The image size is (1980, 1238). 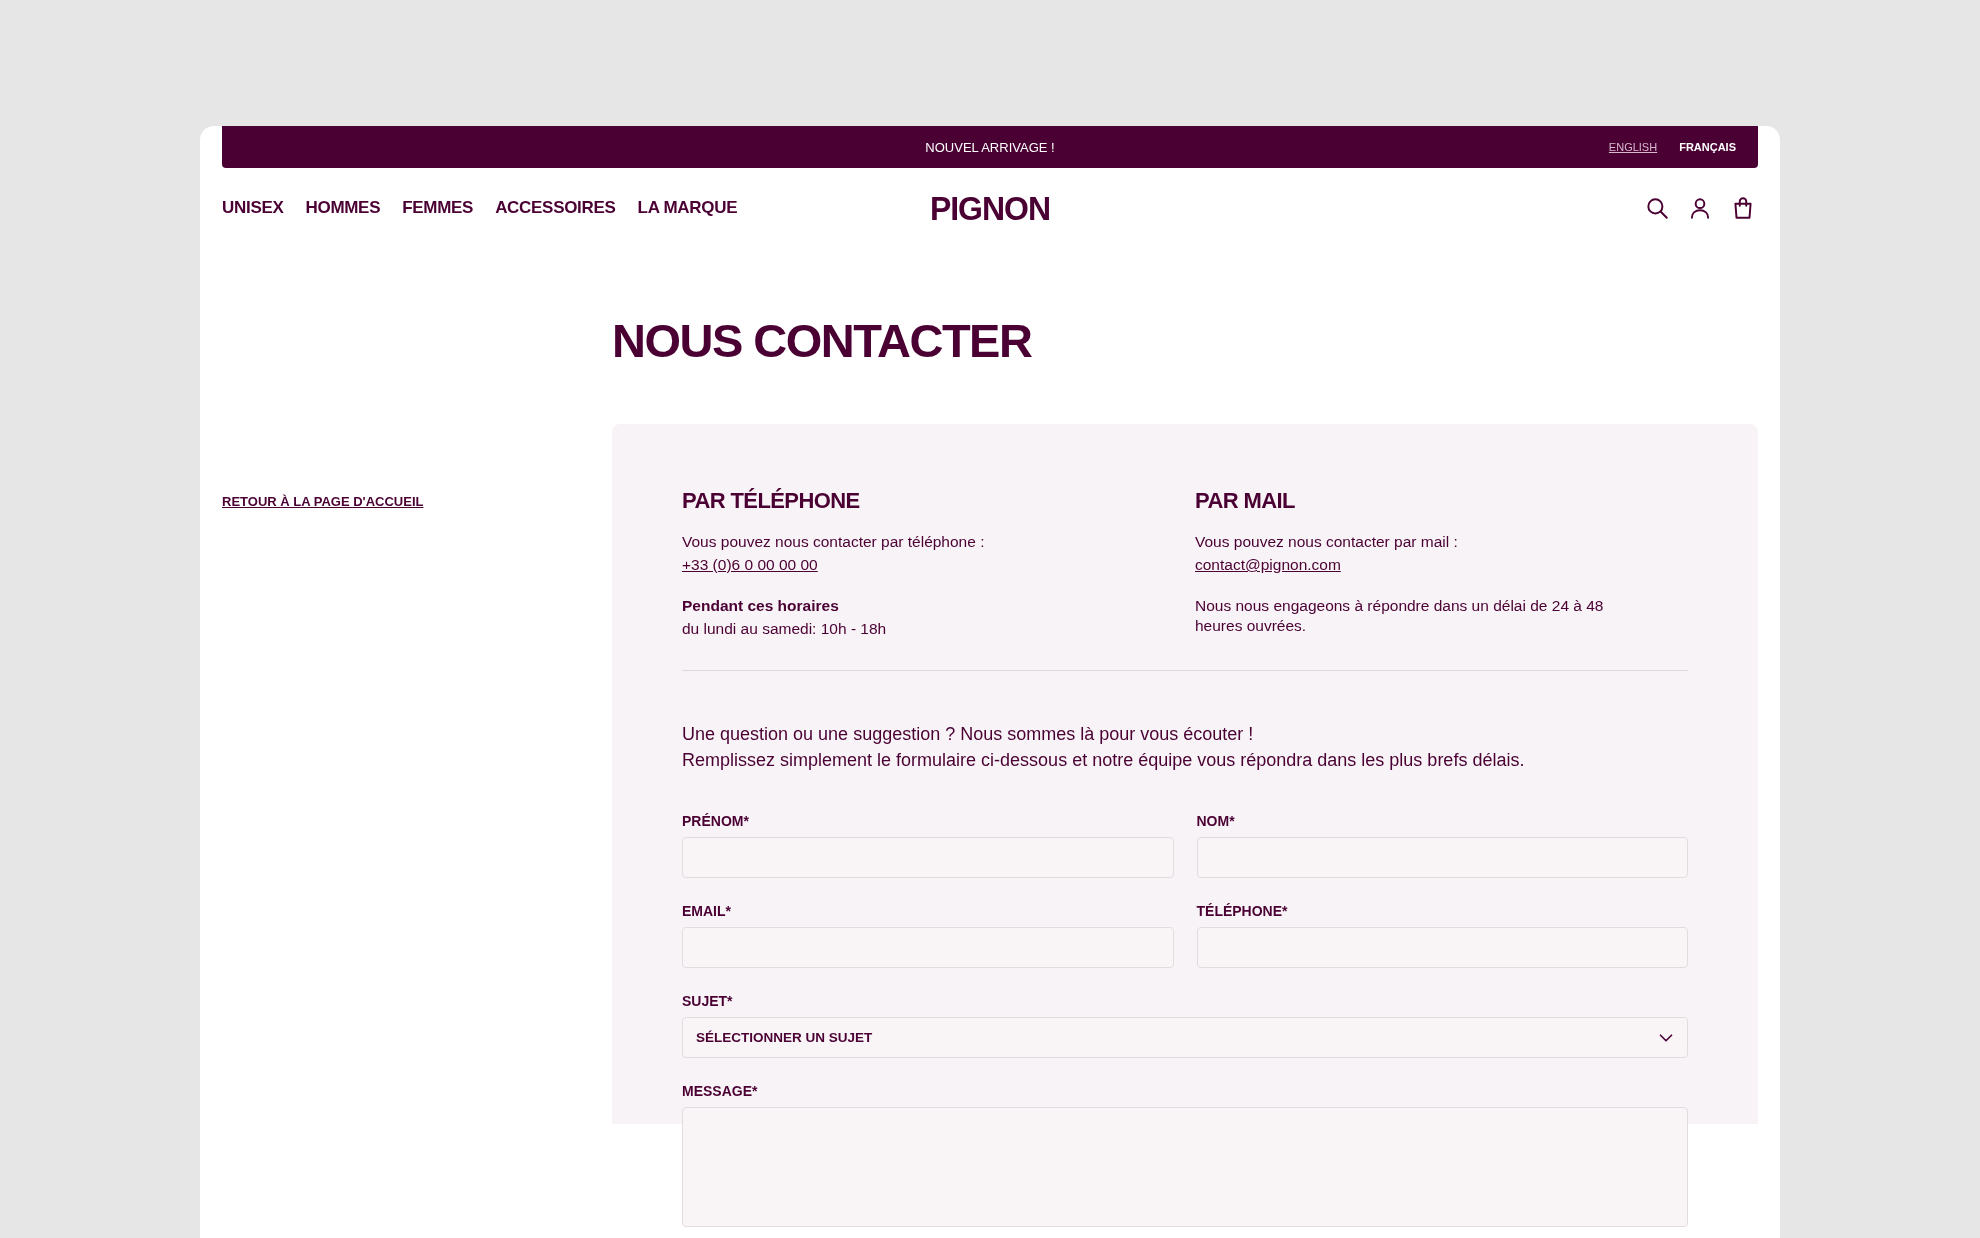 I want to click on field-label: PRÉNOM*, so click(x=716, y=821).